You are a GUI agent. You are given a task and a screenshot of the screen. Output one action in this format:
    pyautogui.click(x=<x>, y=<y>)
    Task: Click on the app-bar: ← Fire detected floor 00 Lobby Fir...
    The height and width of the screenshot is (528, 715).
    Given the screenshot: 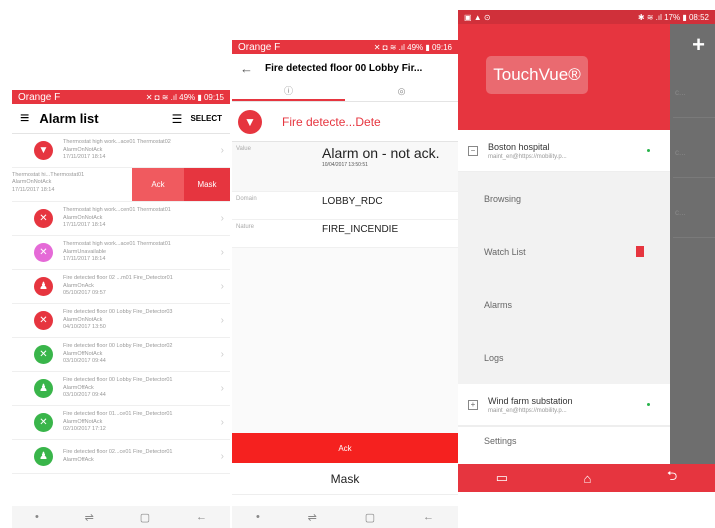 What is the action you would take?
    pyautogui.click(x=345, y=68)
    